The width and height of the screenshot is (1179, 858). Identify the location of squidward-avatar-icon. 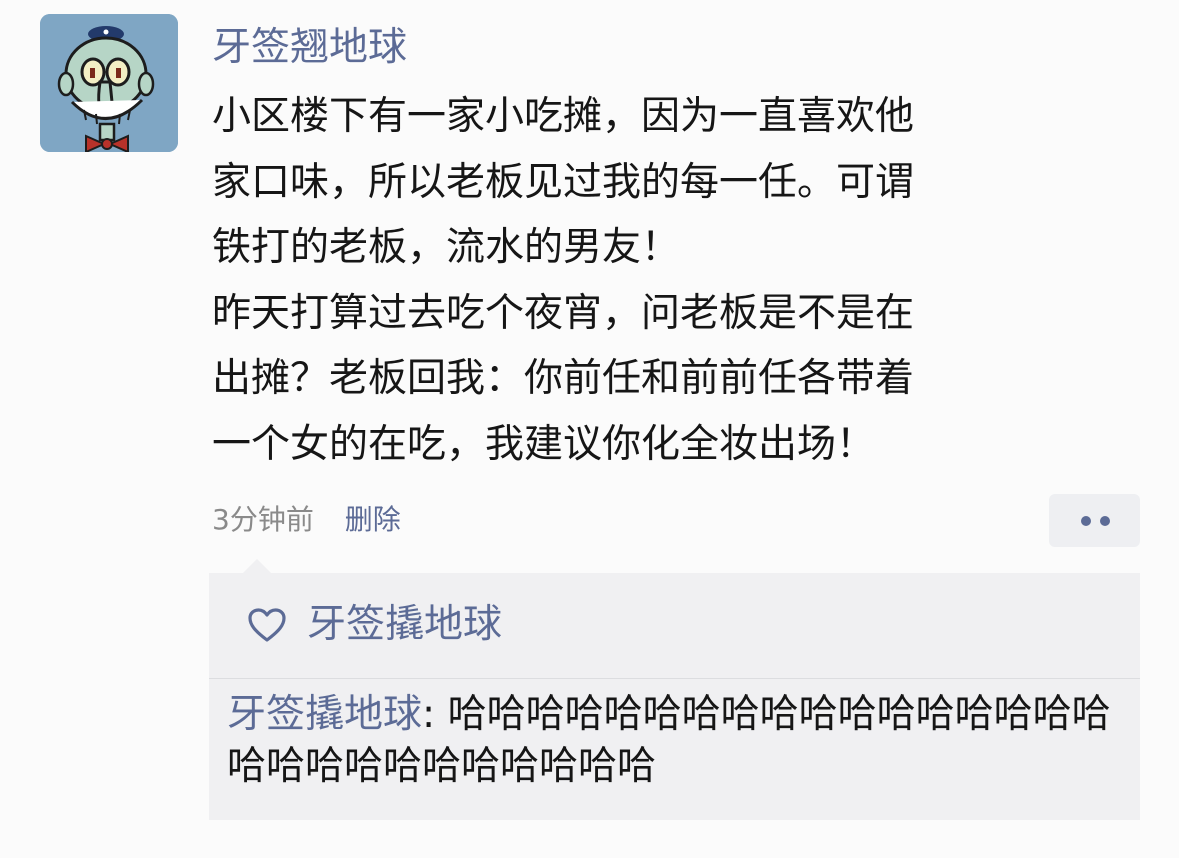
(109, 83).